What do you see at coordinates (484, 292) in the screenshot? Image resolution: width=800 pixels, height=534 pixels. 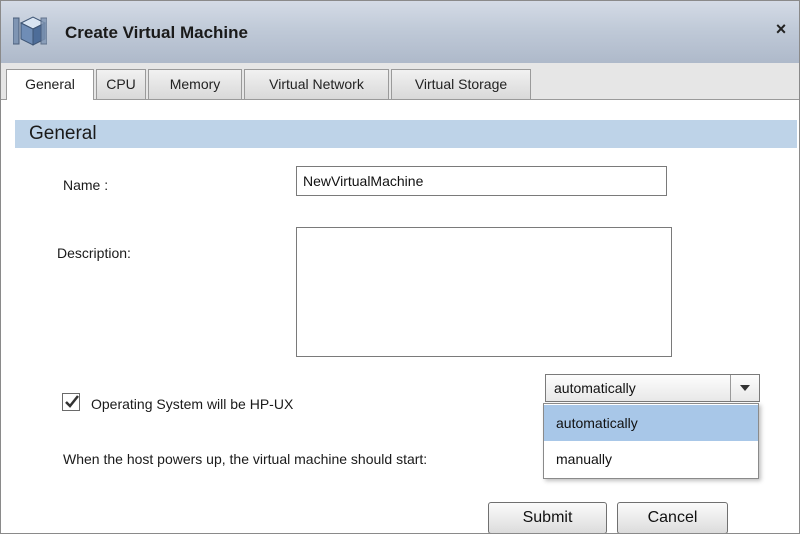 I see `description-textarea` at bounding box center [484, 292].